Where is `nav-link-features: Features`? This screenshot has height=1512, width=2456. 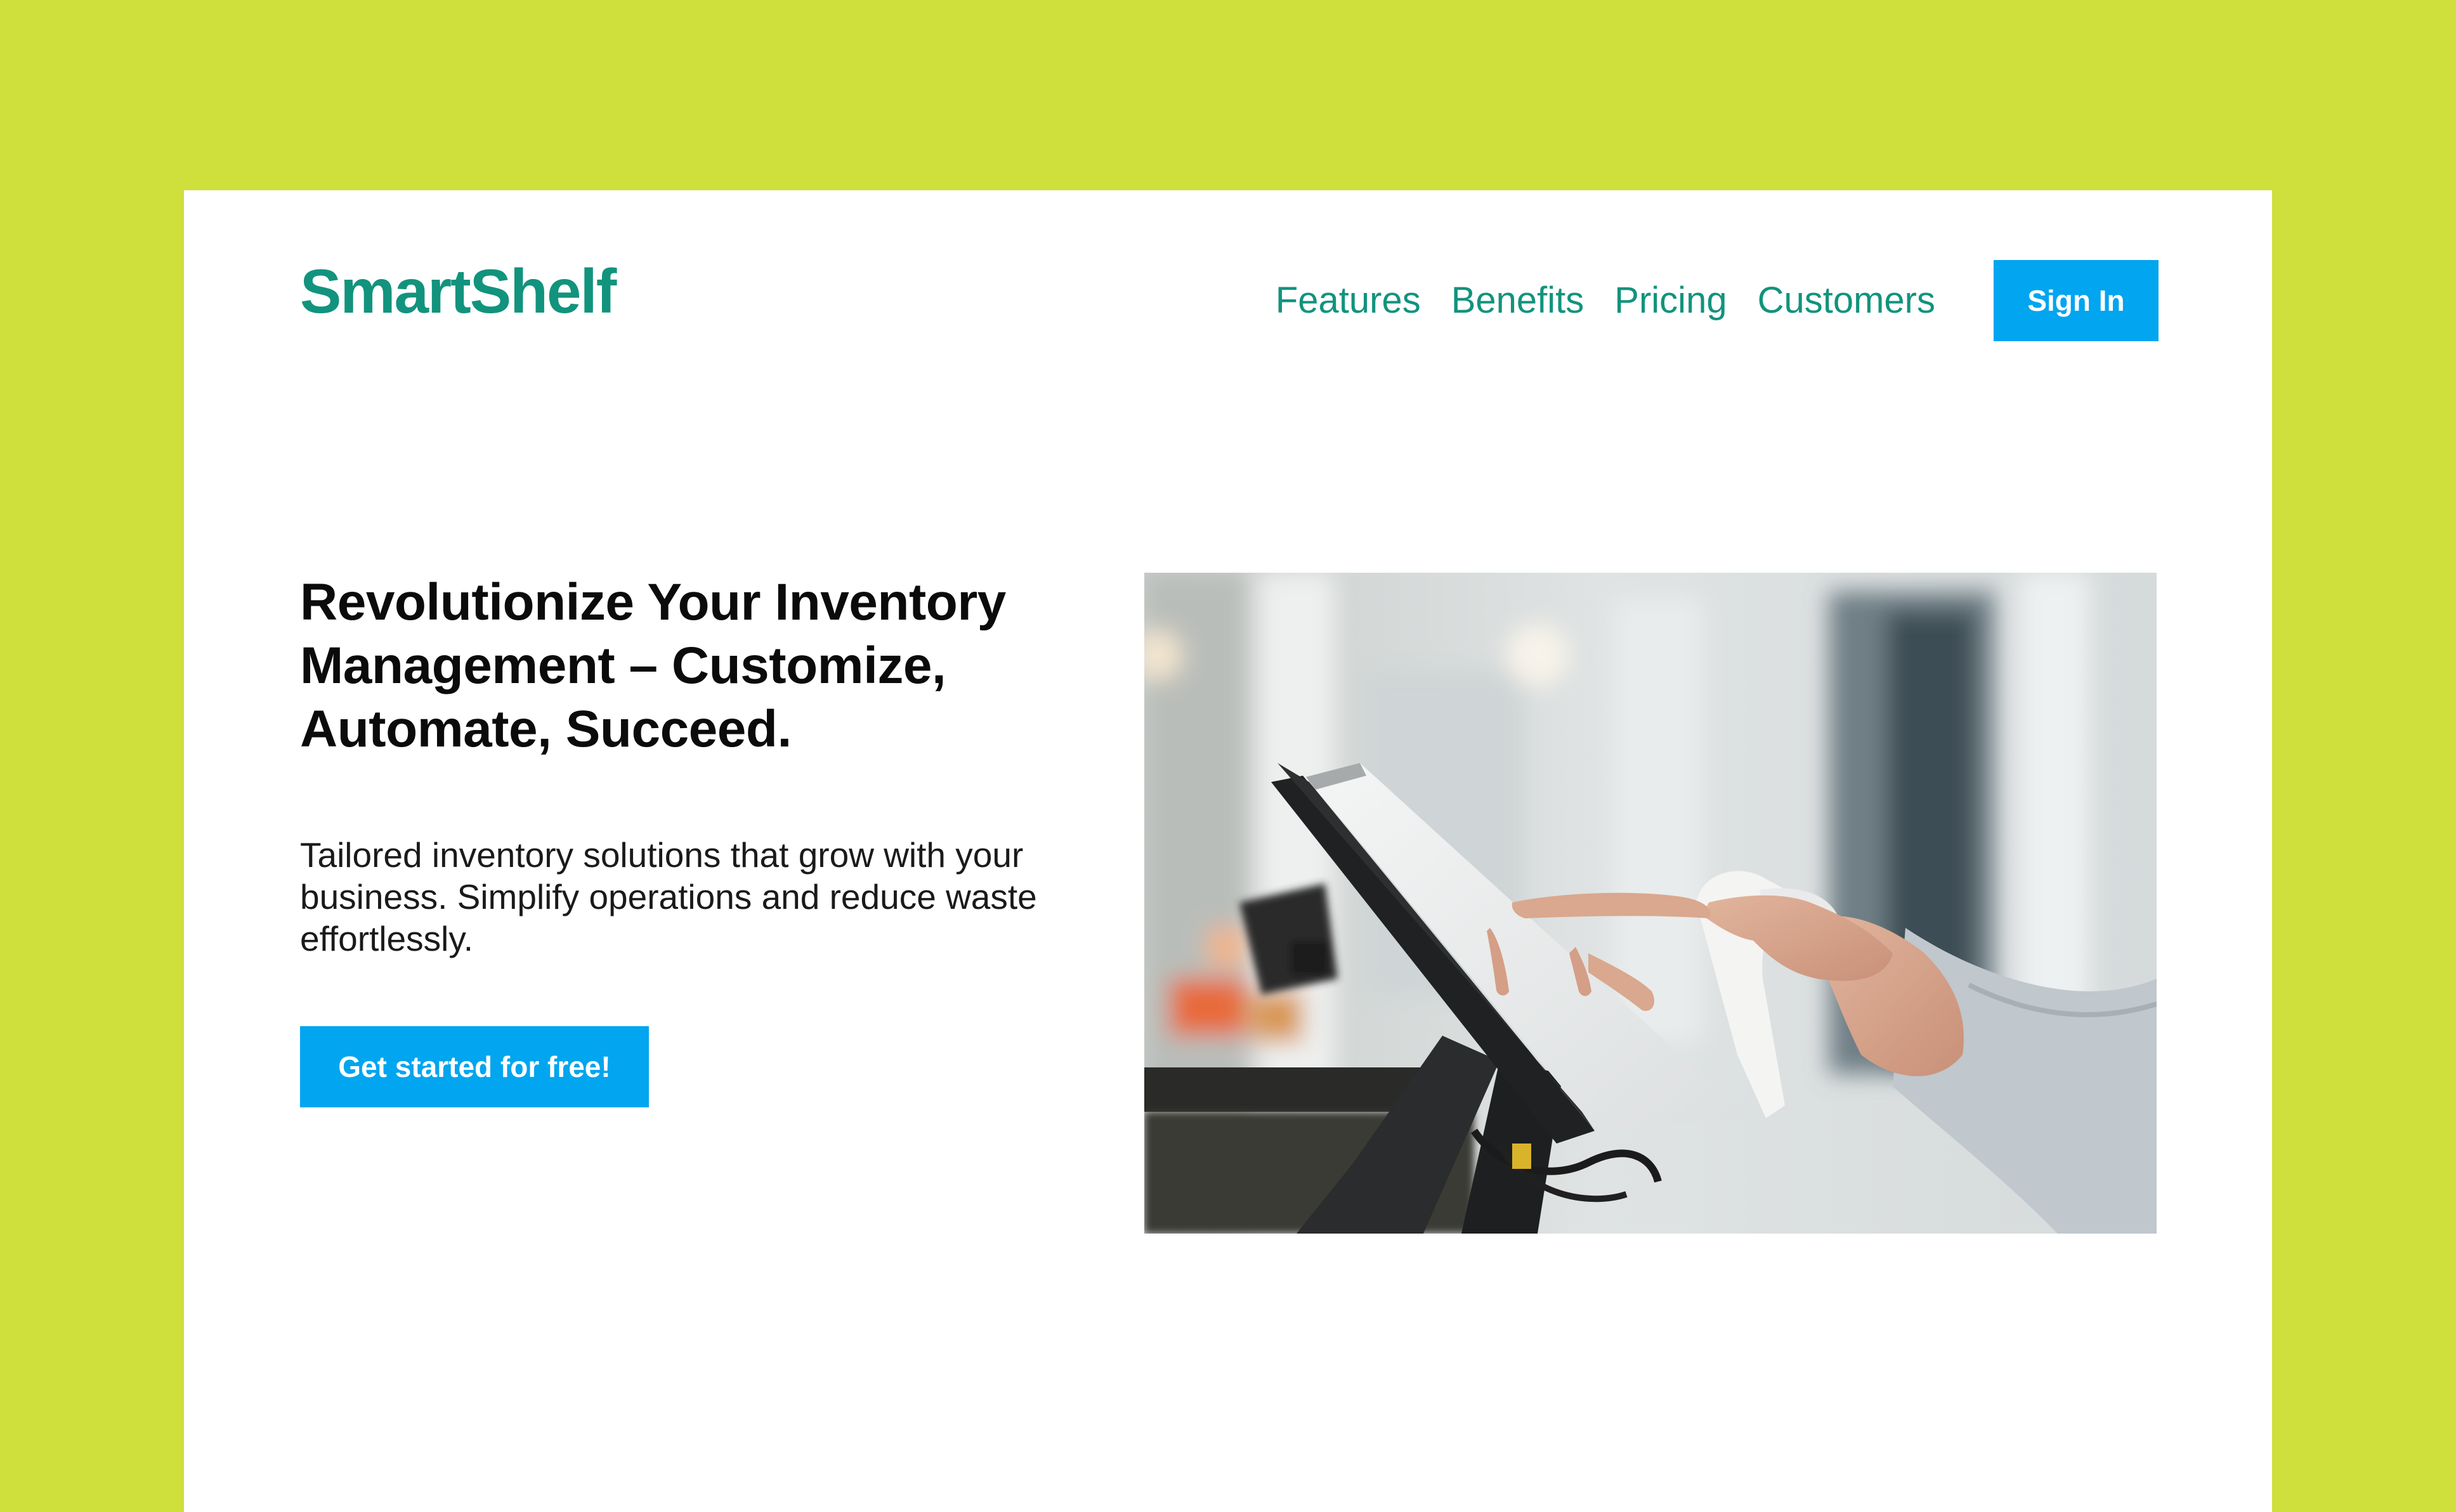 nav-link-features: Features is located at coordinates (1348, 300).